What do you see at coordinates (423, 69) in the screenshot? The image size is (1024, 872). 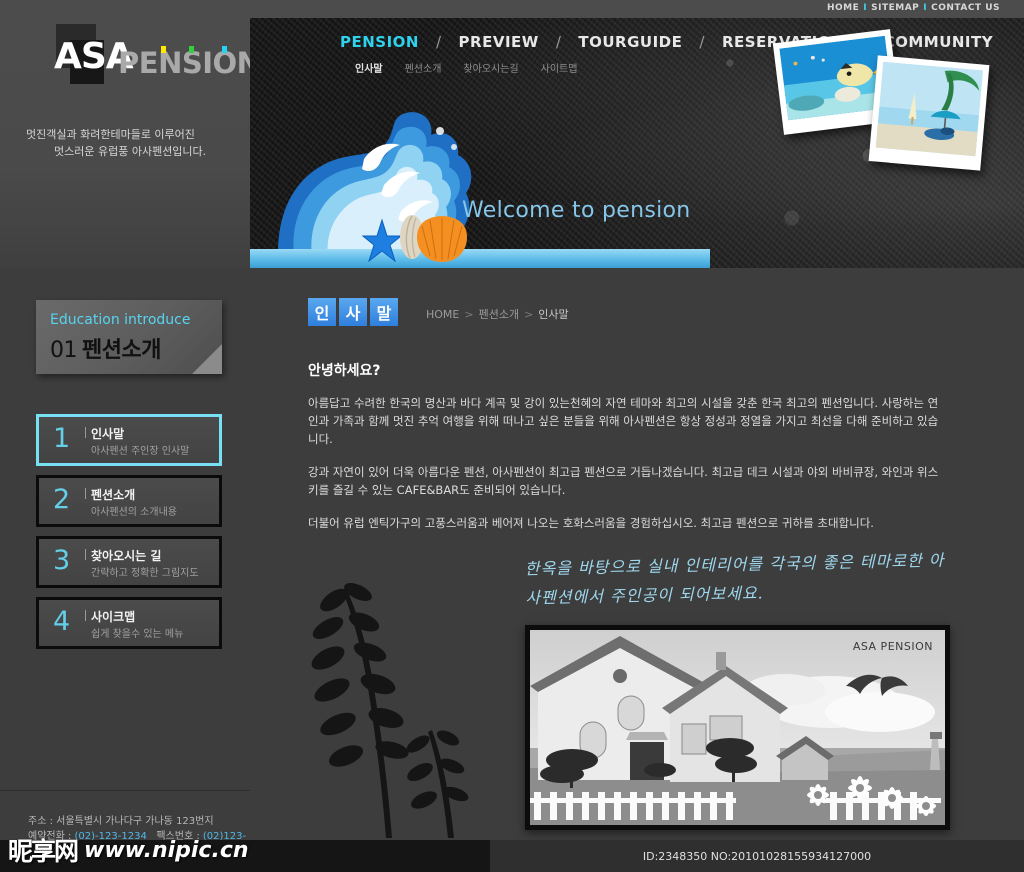 I see `subnav-item-intro: 펜션소개` at bounding box center [423, 69].